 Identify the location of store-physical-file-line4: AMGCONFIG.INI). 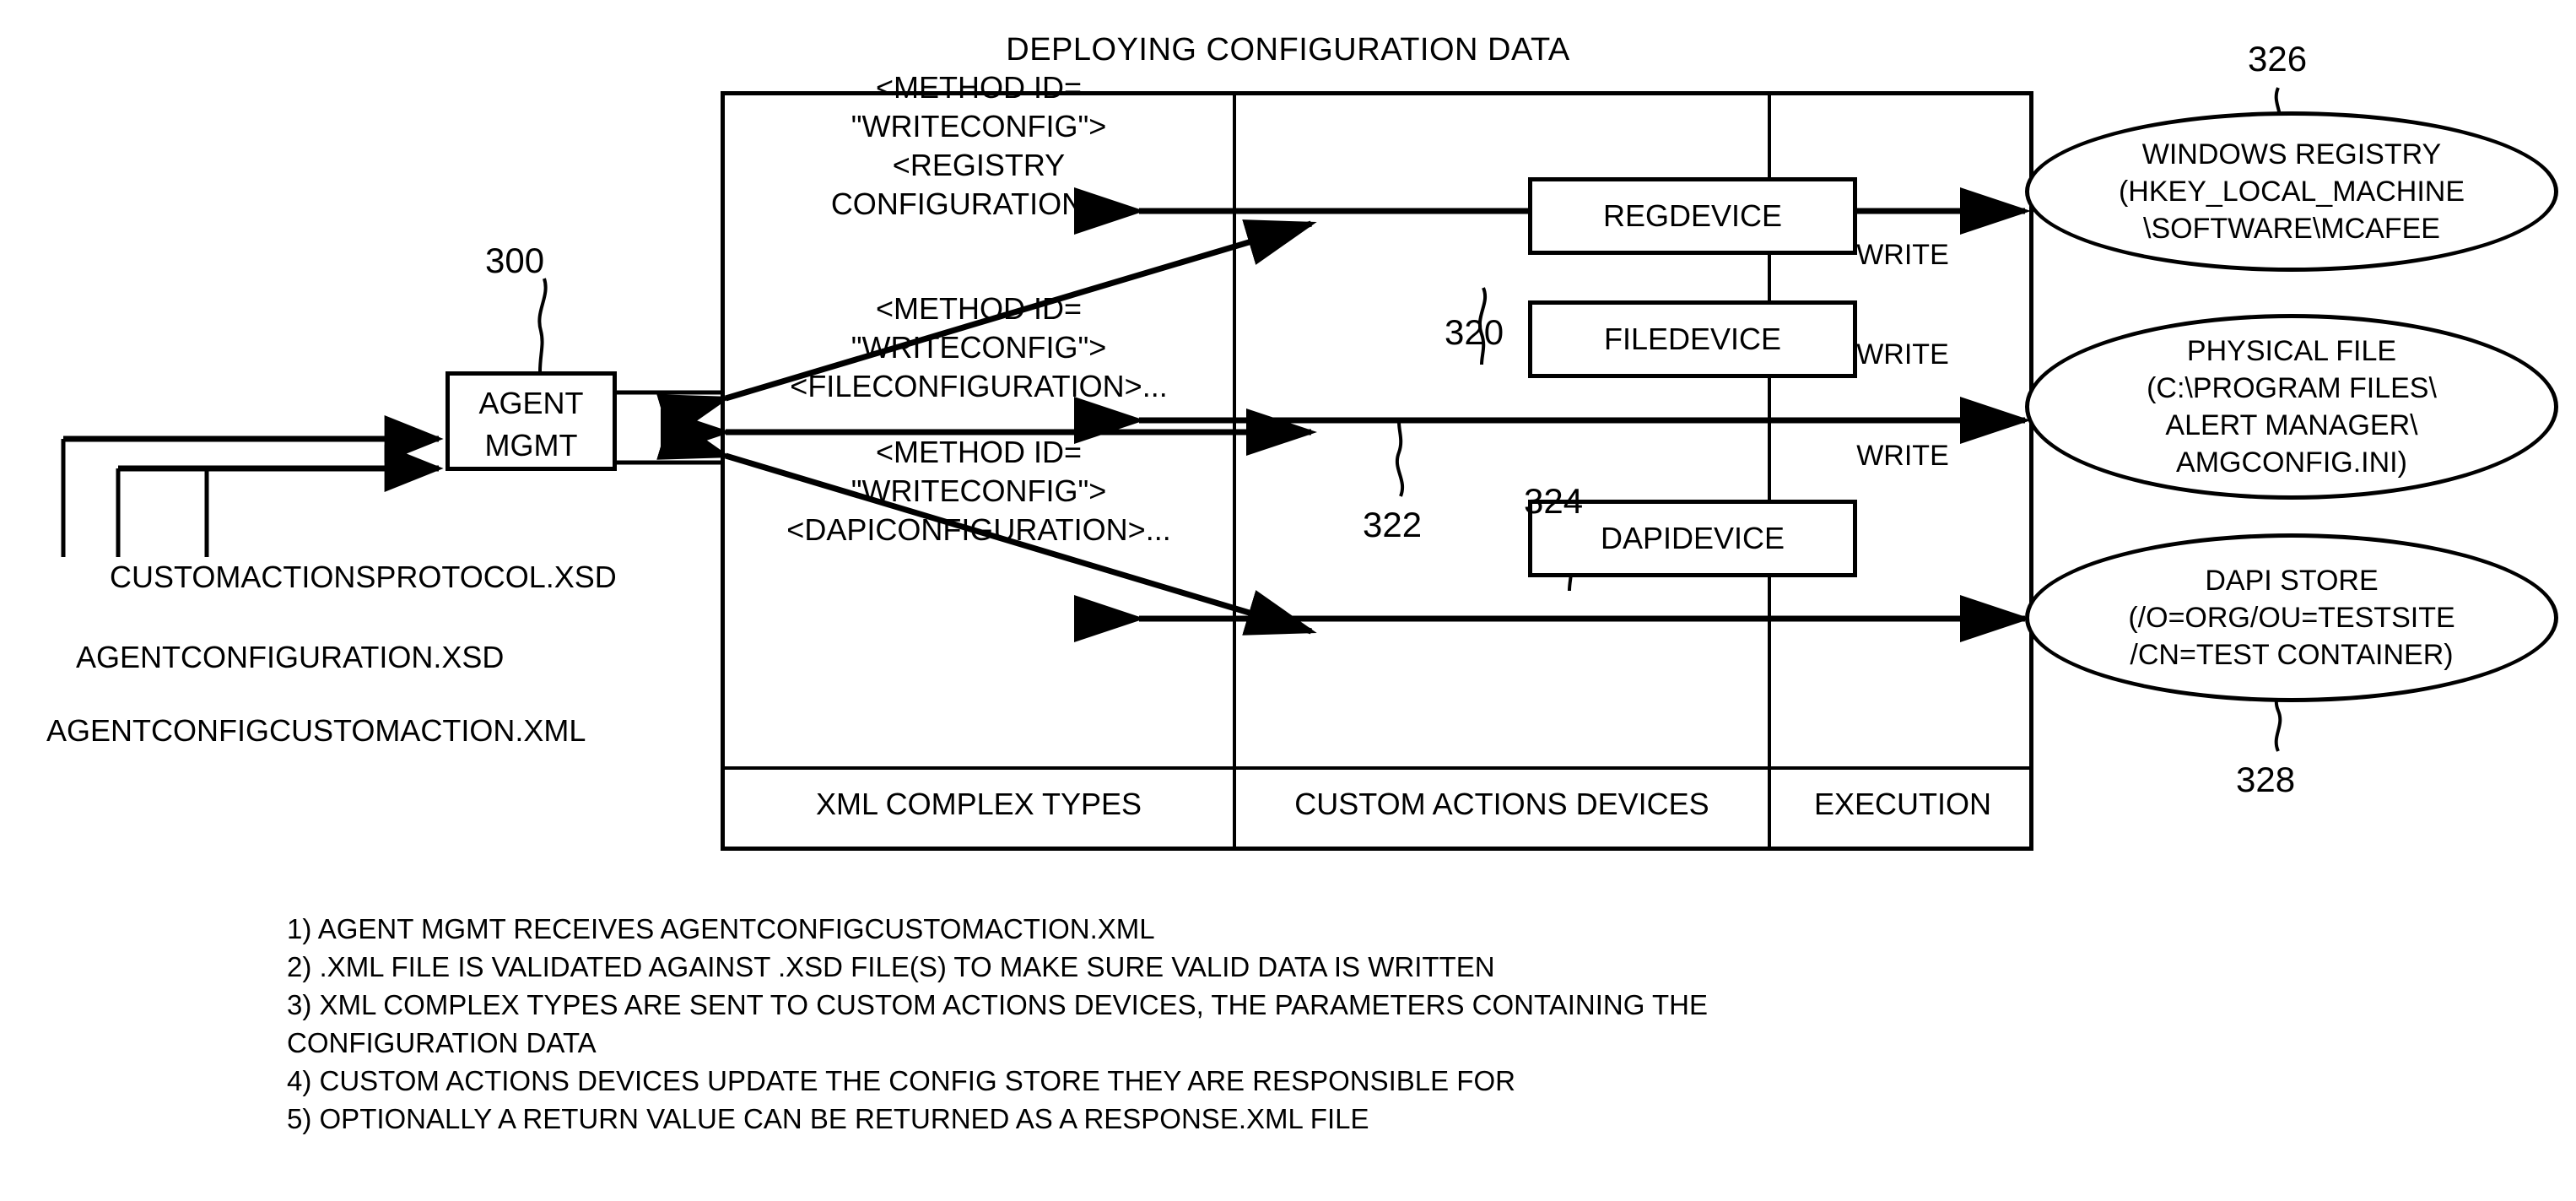
(2291, 462).